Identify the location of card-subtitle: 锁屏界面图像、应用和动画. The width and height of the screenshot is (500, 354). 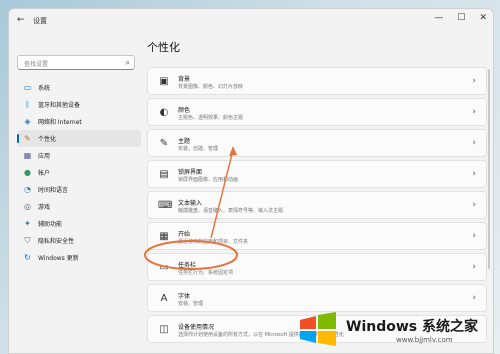
(208, 180).